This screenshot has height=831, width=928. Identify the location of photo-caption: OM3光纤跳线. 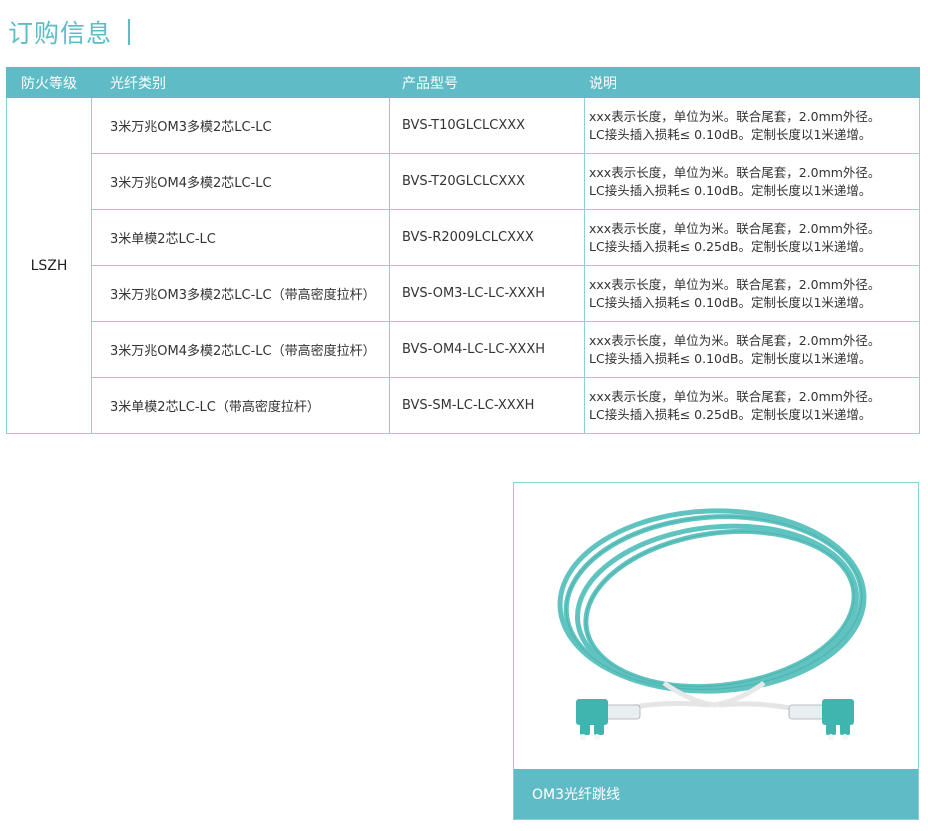
(716, 794).